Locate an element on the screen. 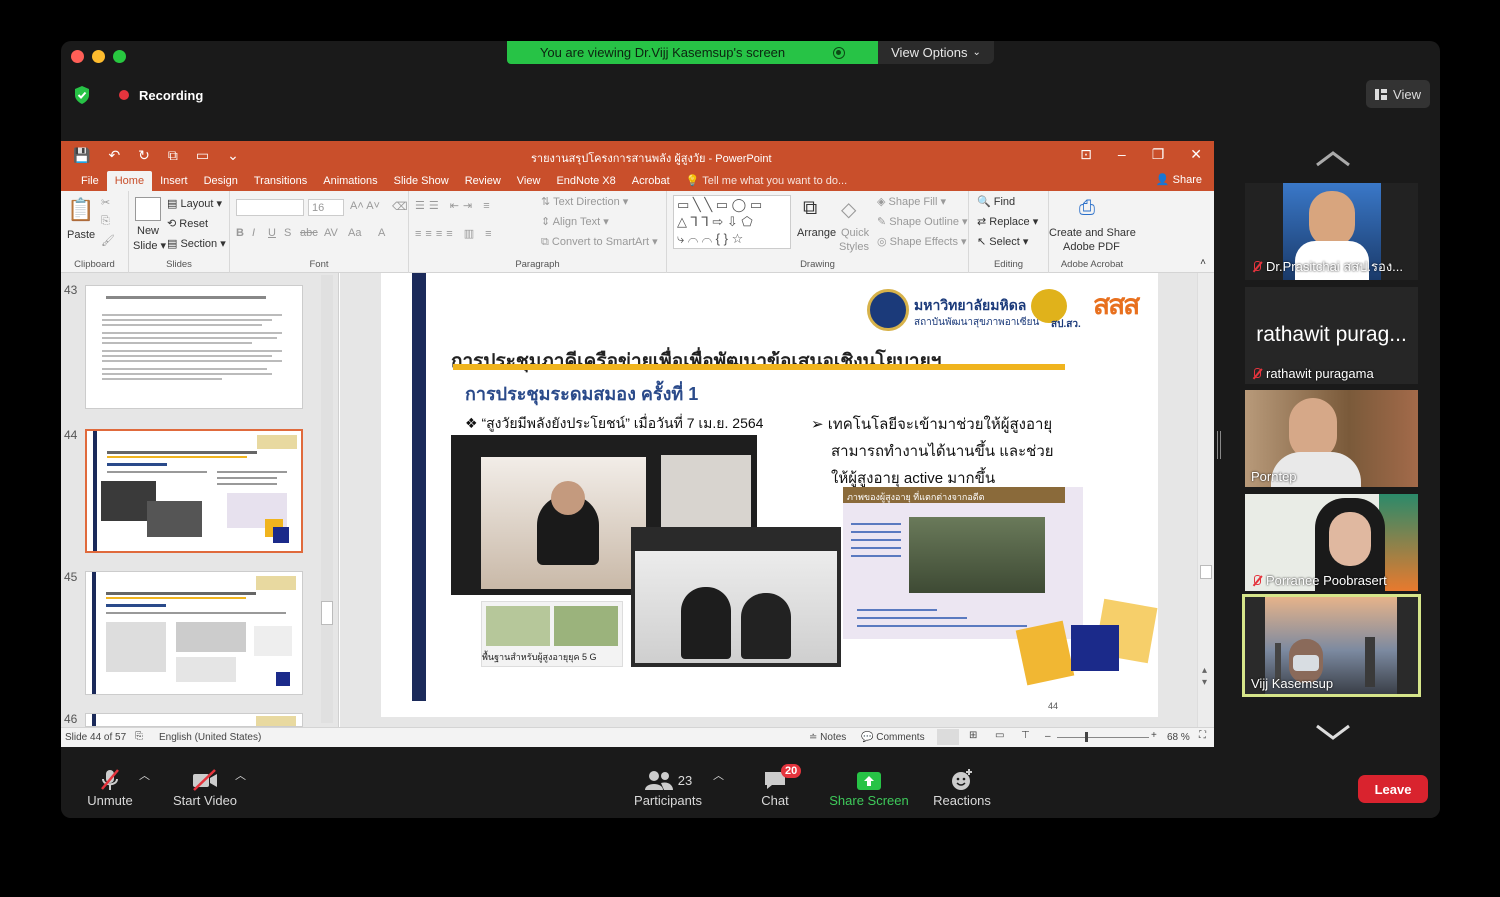 This screenshot has height=897, width=1500. zoom-level: 68 % is located at coordinates (1178, 737).